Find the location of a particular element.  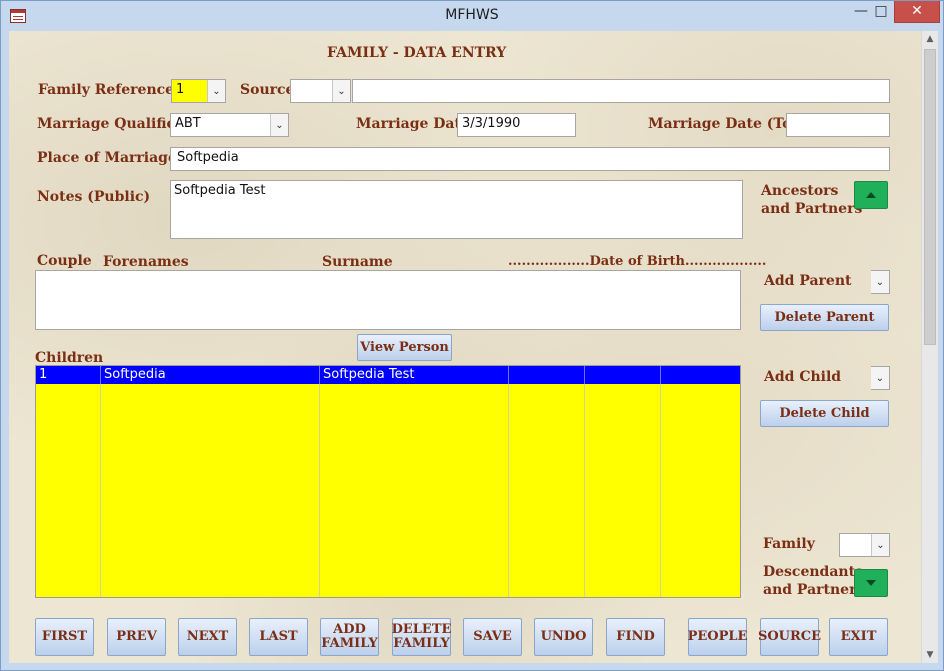

prev-button-label: PREV is located at coordinates (136, 636).